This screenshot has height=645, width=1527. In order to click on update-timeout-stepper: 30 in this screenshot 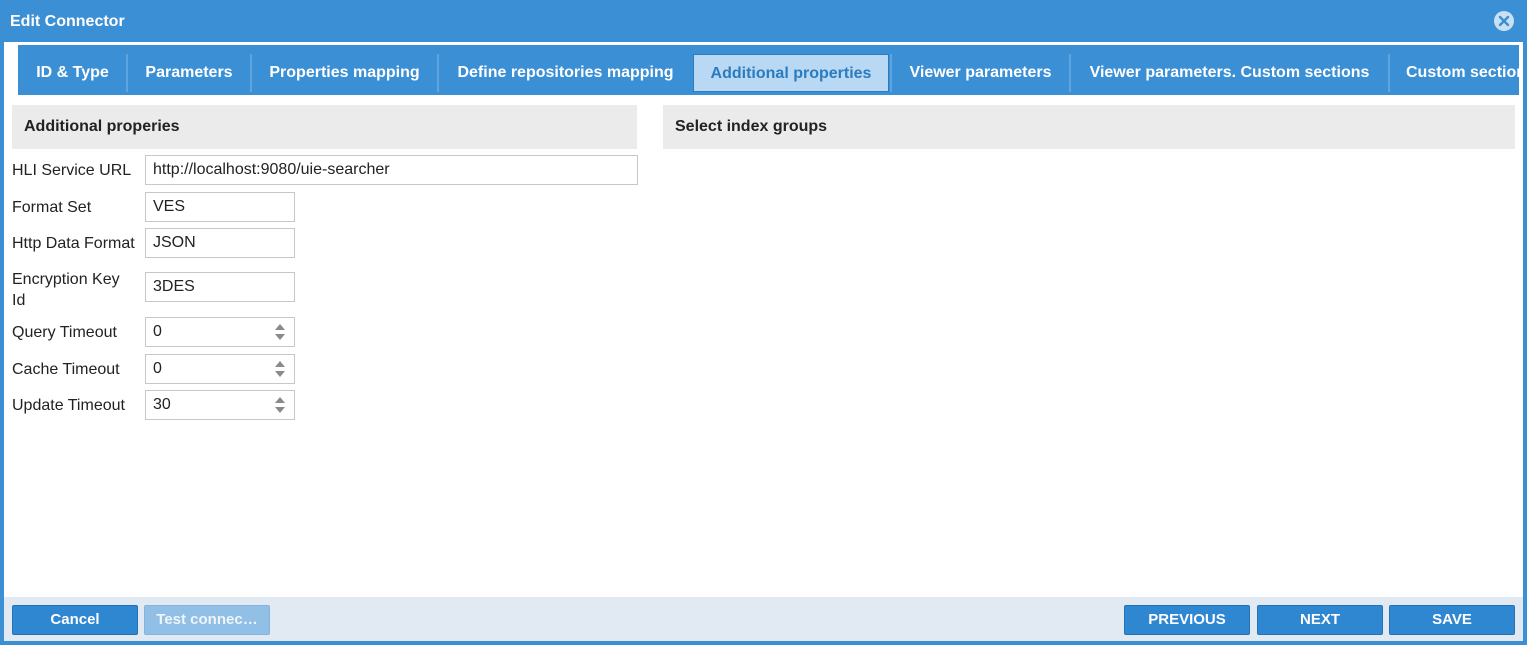, I will do `click(220, 405)`.